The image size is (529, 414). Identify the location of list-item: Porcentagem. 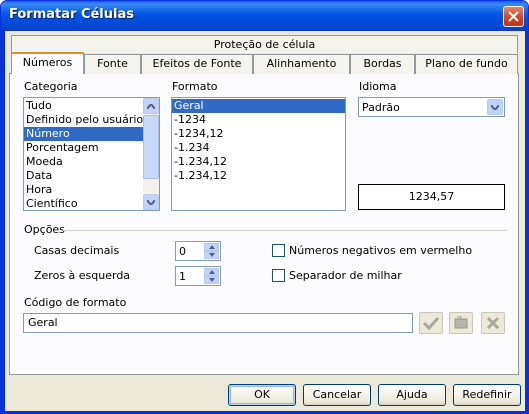
(91, 148).